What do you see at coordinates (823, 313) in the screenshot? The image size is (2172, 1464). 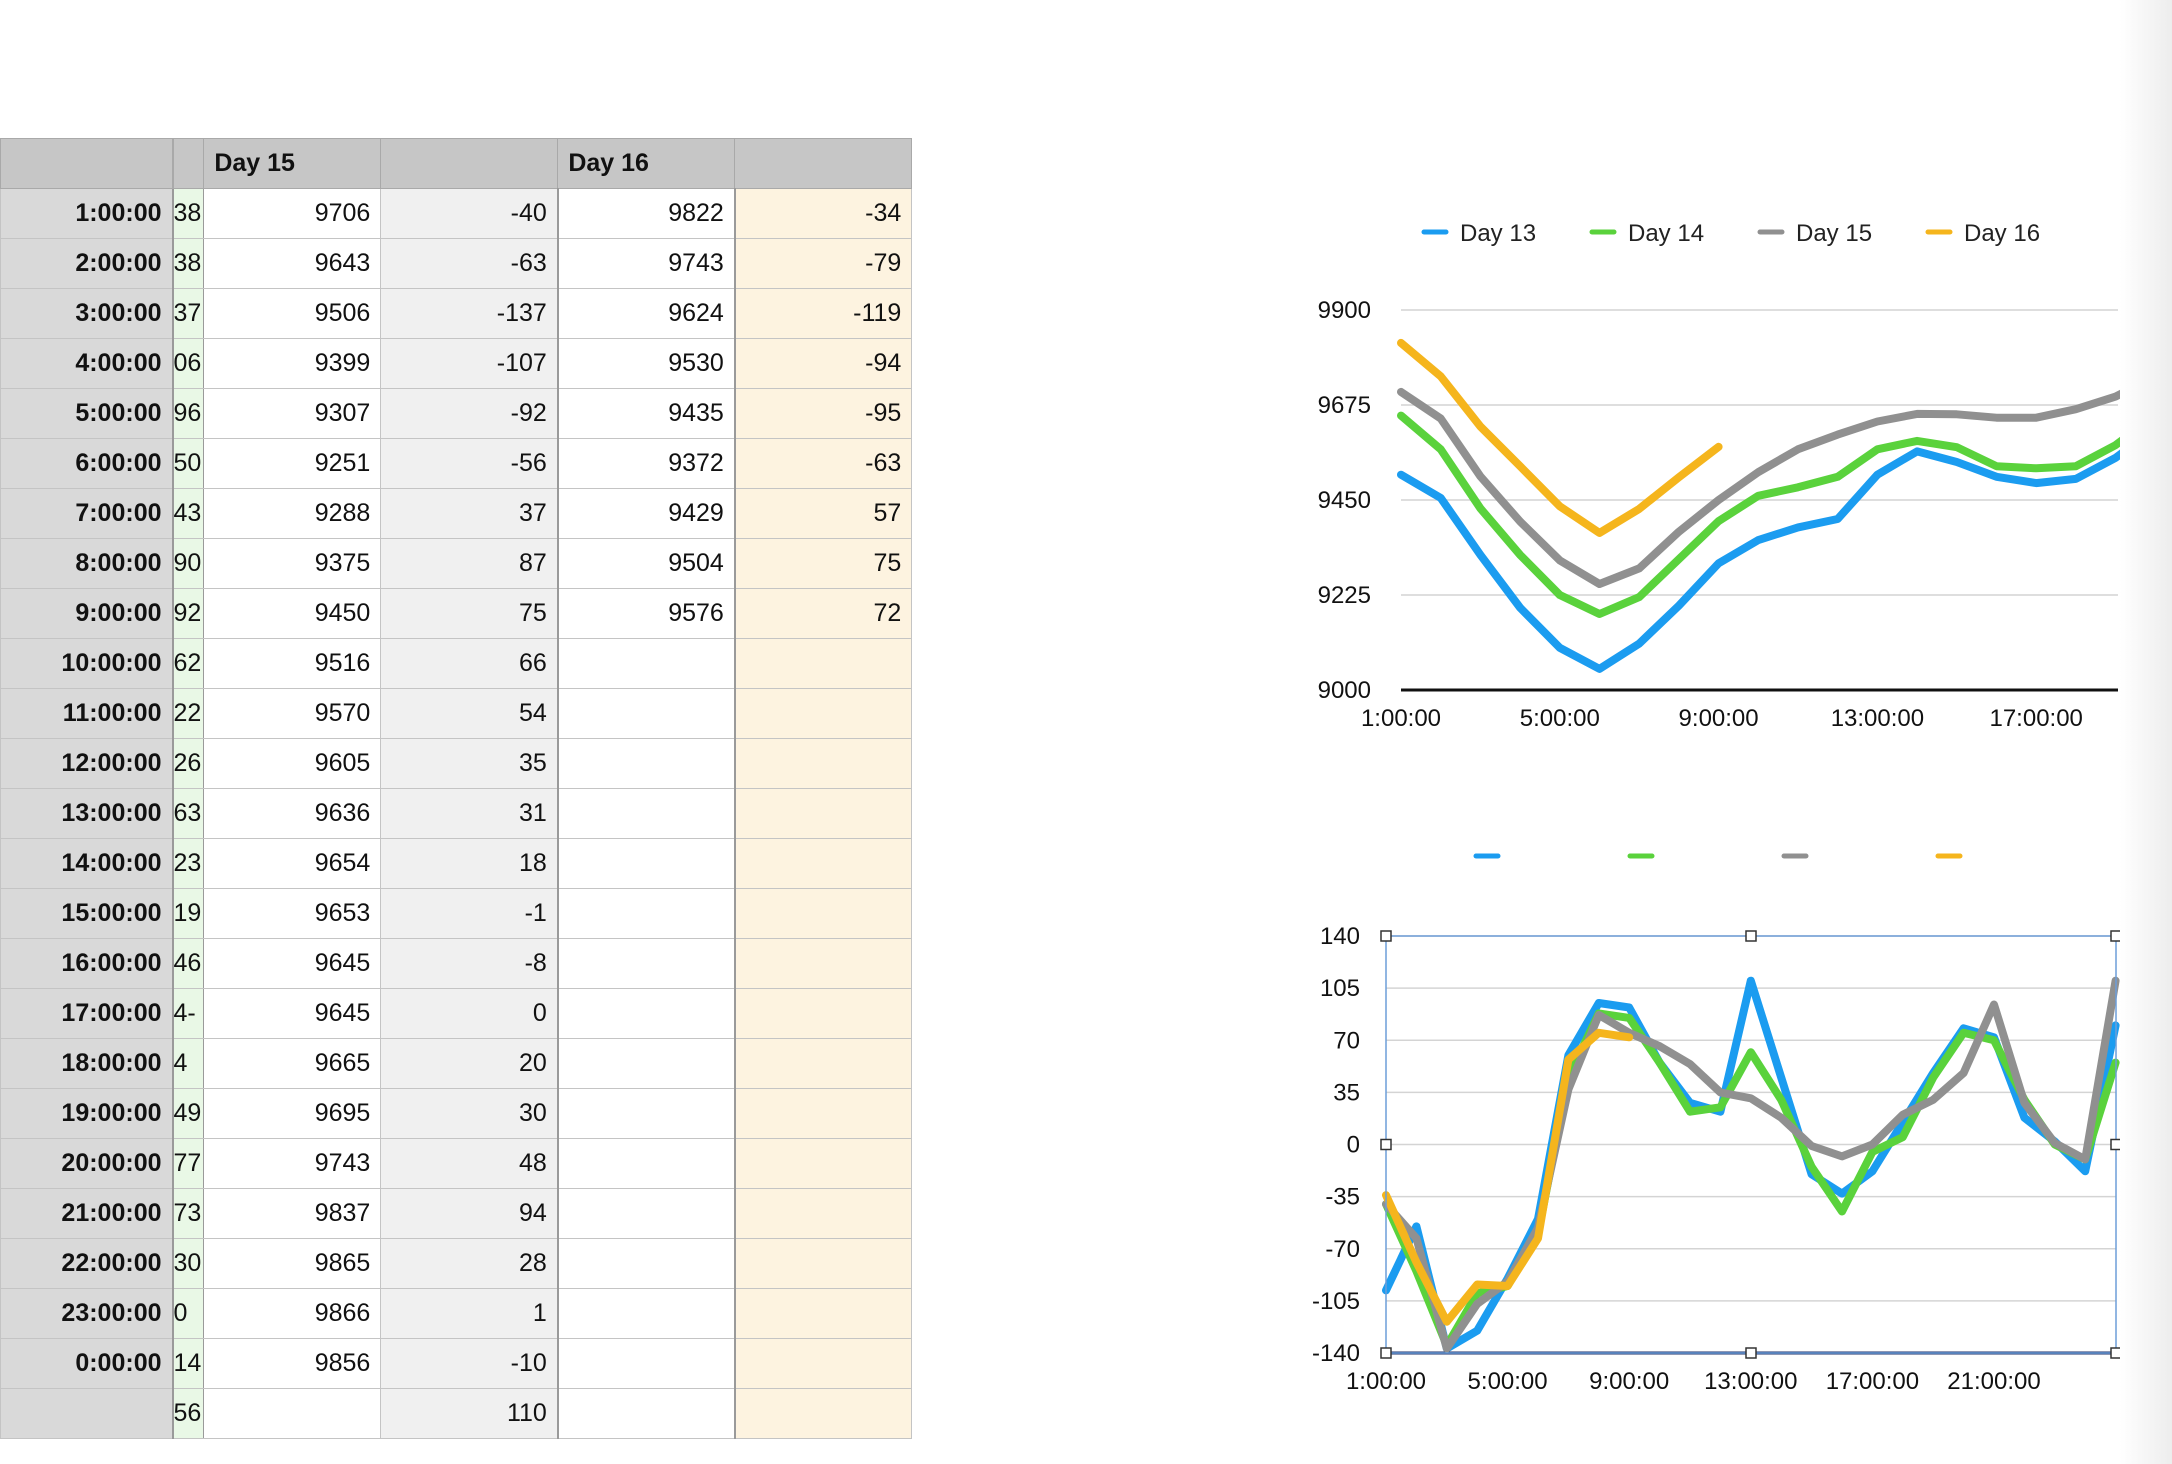 I see `table-cell: -119` at bounding box center [823, 313].